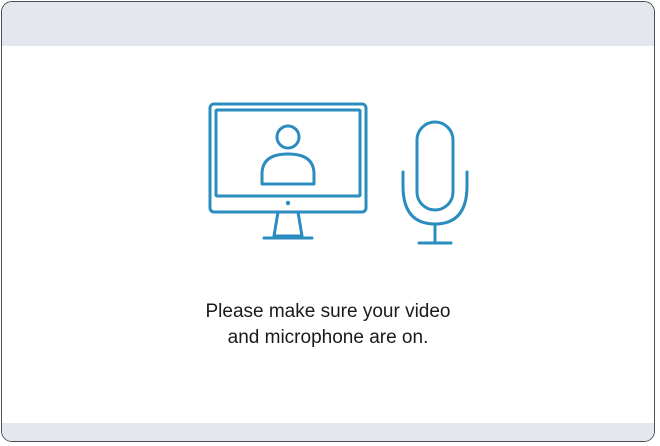 The image size is (660, 446). Describe the element at coordinates (328, 337) in the screenshot. I see `message-line-2: and microphone are on.` at that location.